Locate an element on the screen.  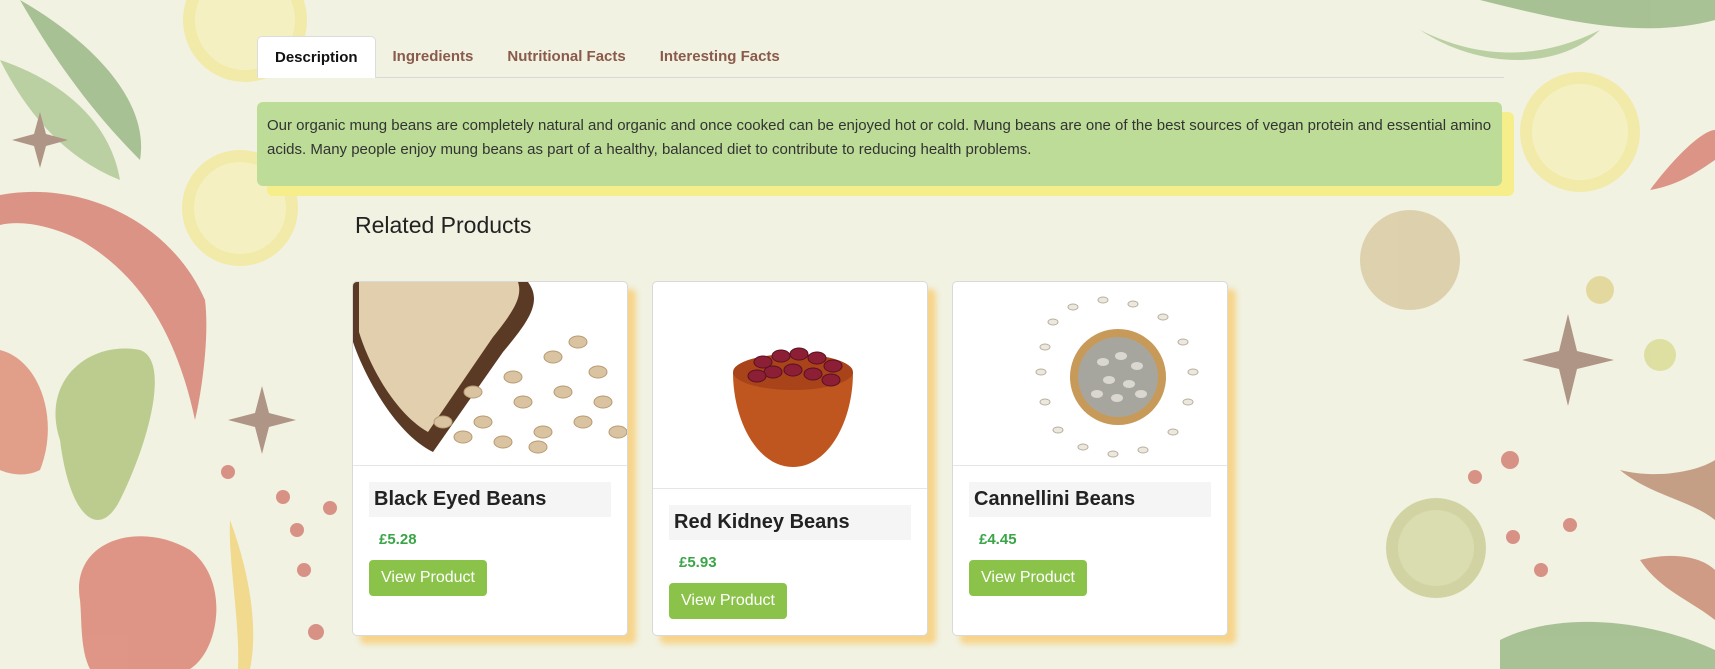
product-price: £5.93 is located at coordinates (698, 562).